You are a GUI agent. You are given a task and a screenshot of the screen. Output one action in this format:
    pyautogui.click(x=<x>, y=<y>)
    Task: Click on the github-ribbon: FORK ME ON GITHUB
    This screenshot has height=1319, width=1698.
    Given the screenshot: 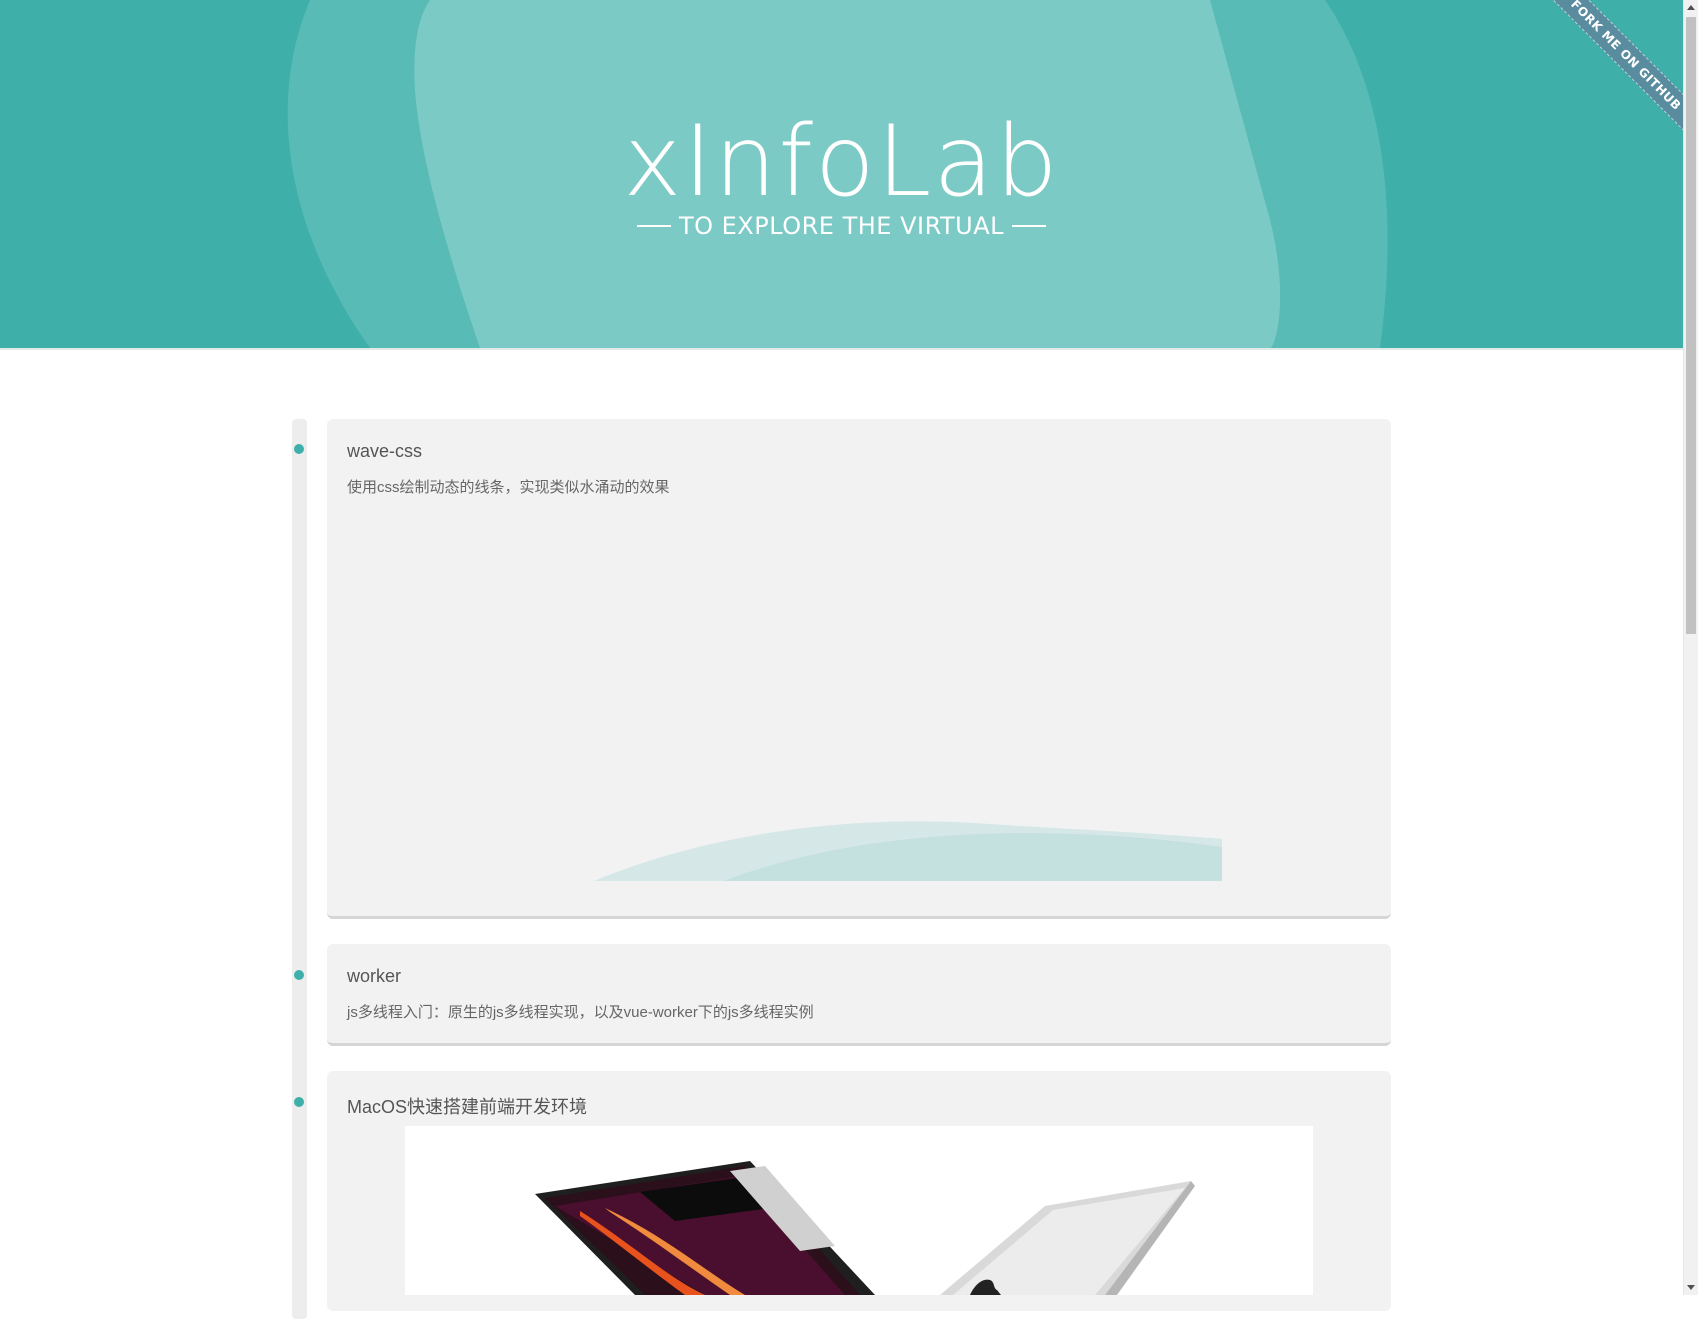 What is the action you would take?
    pyautogui.click(x=1608, y=75)
    